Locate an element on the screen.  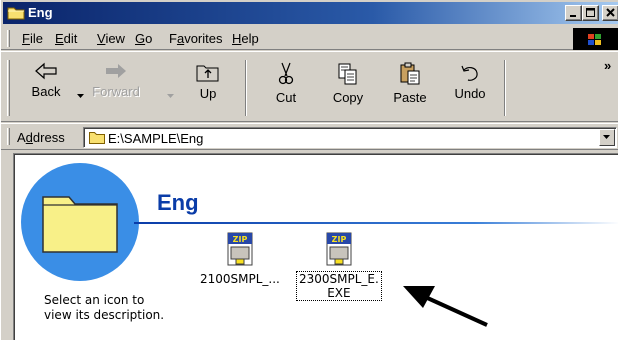
up-button: Up is located at coordinates (208, 87).